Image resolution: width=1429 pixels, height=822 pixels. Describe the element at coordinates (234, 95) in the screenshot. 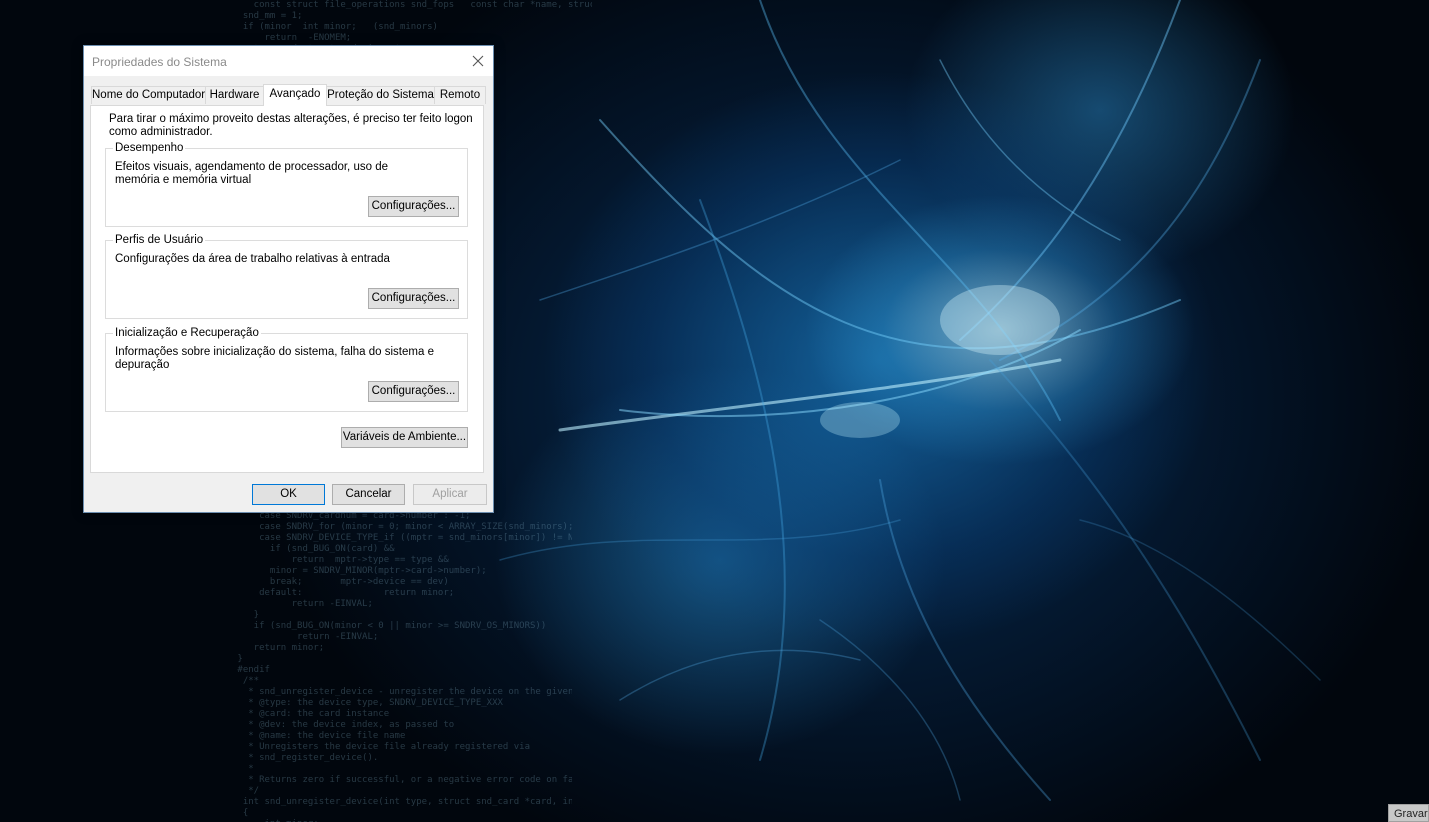

I see `tab-hardware: Hardware` at that location.